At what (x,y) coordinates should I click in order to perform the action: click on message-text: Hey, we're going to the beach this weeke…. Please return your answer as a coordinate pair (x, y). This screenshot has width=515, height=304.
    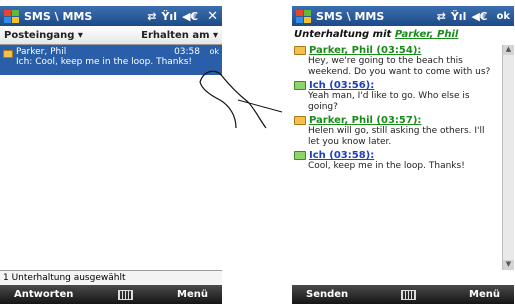
    Looking at the image, I should click on (399, 66).